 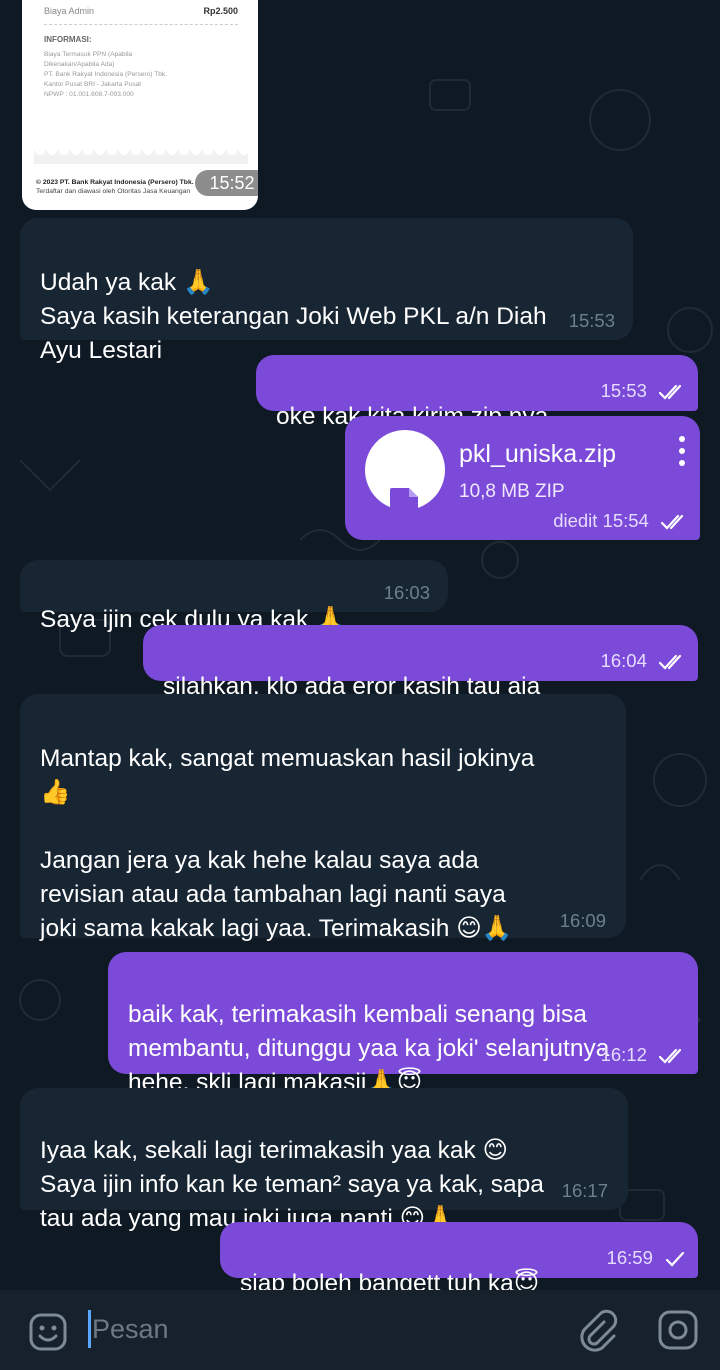 I want to click on emoji-icon, so click(x=48, y=1332).